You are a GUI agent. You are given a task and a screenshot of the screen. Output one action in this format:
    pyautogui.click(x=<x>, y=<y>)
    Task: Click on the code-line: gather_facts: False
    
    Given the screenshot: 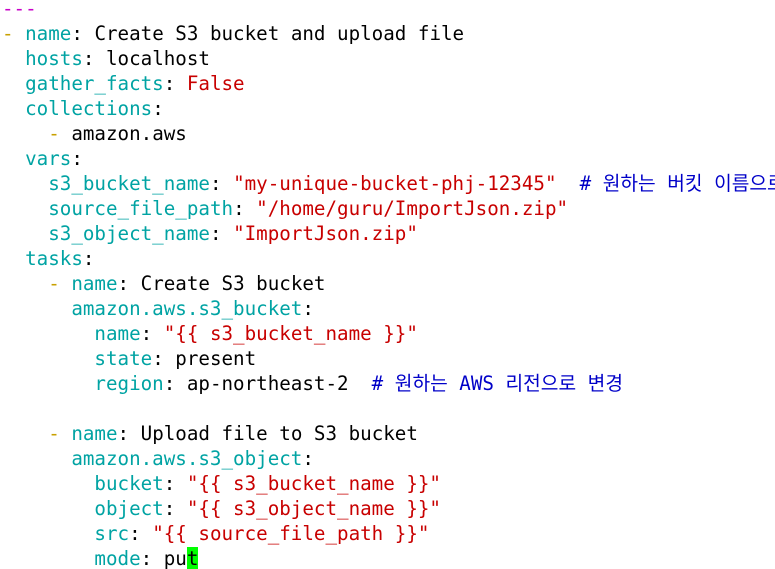 What is the action you would take?
    pyautogui.click(x=123, y=83)
    